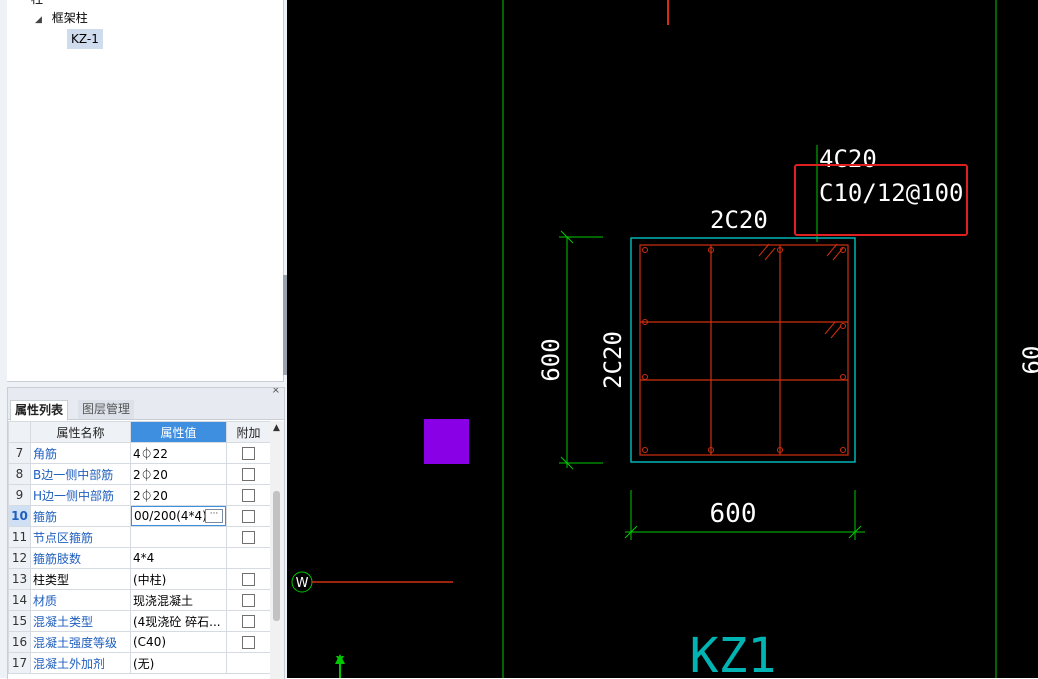  I want to click on table-row: 11 节点区箍筋, so click(139, 537).